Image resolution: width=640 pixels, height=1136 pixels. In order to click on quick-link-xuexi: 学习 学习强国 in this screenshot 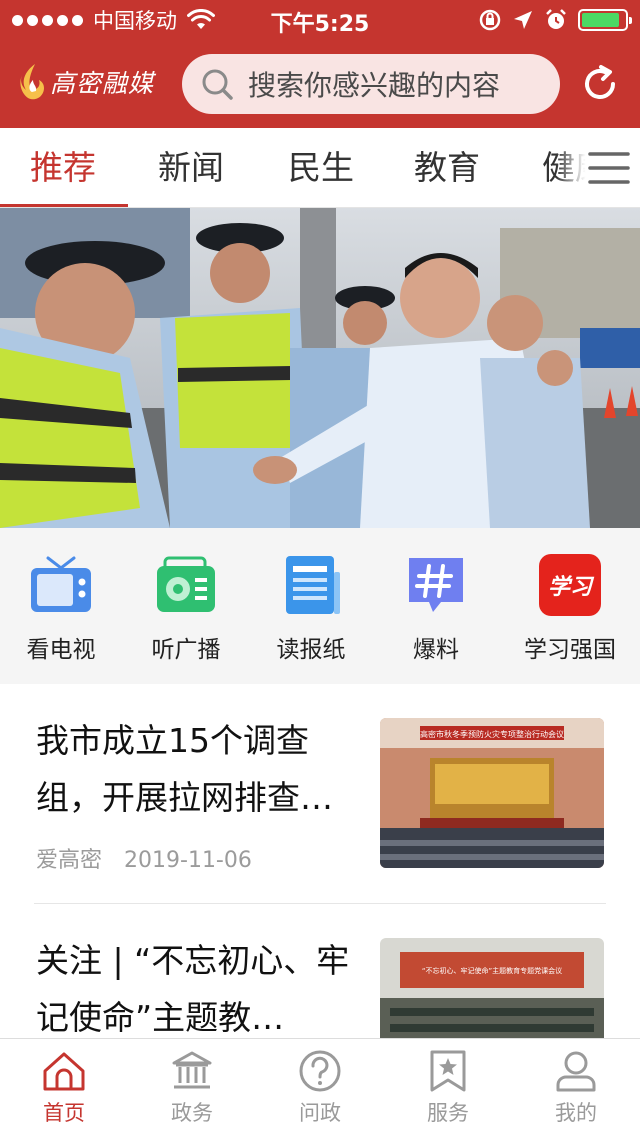, I will do `click(570, 608)`.